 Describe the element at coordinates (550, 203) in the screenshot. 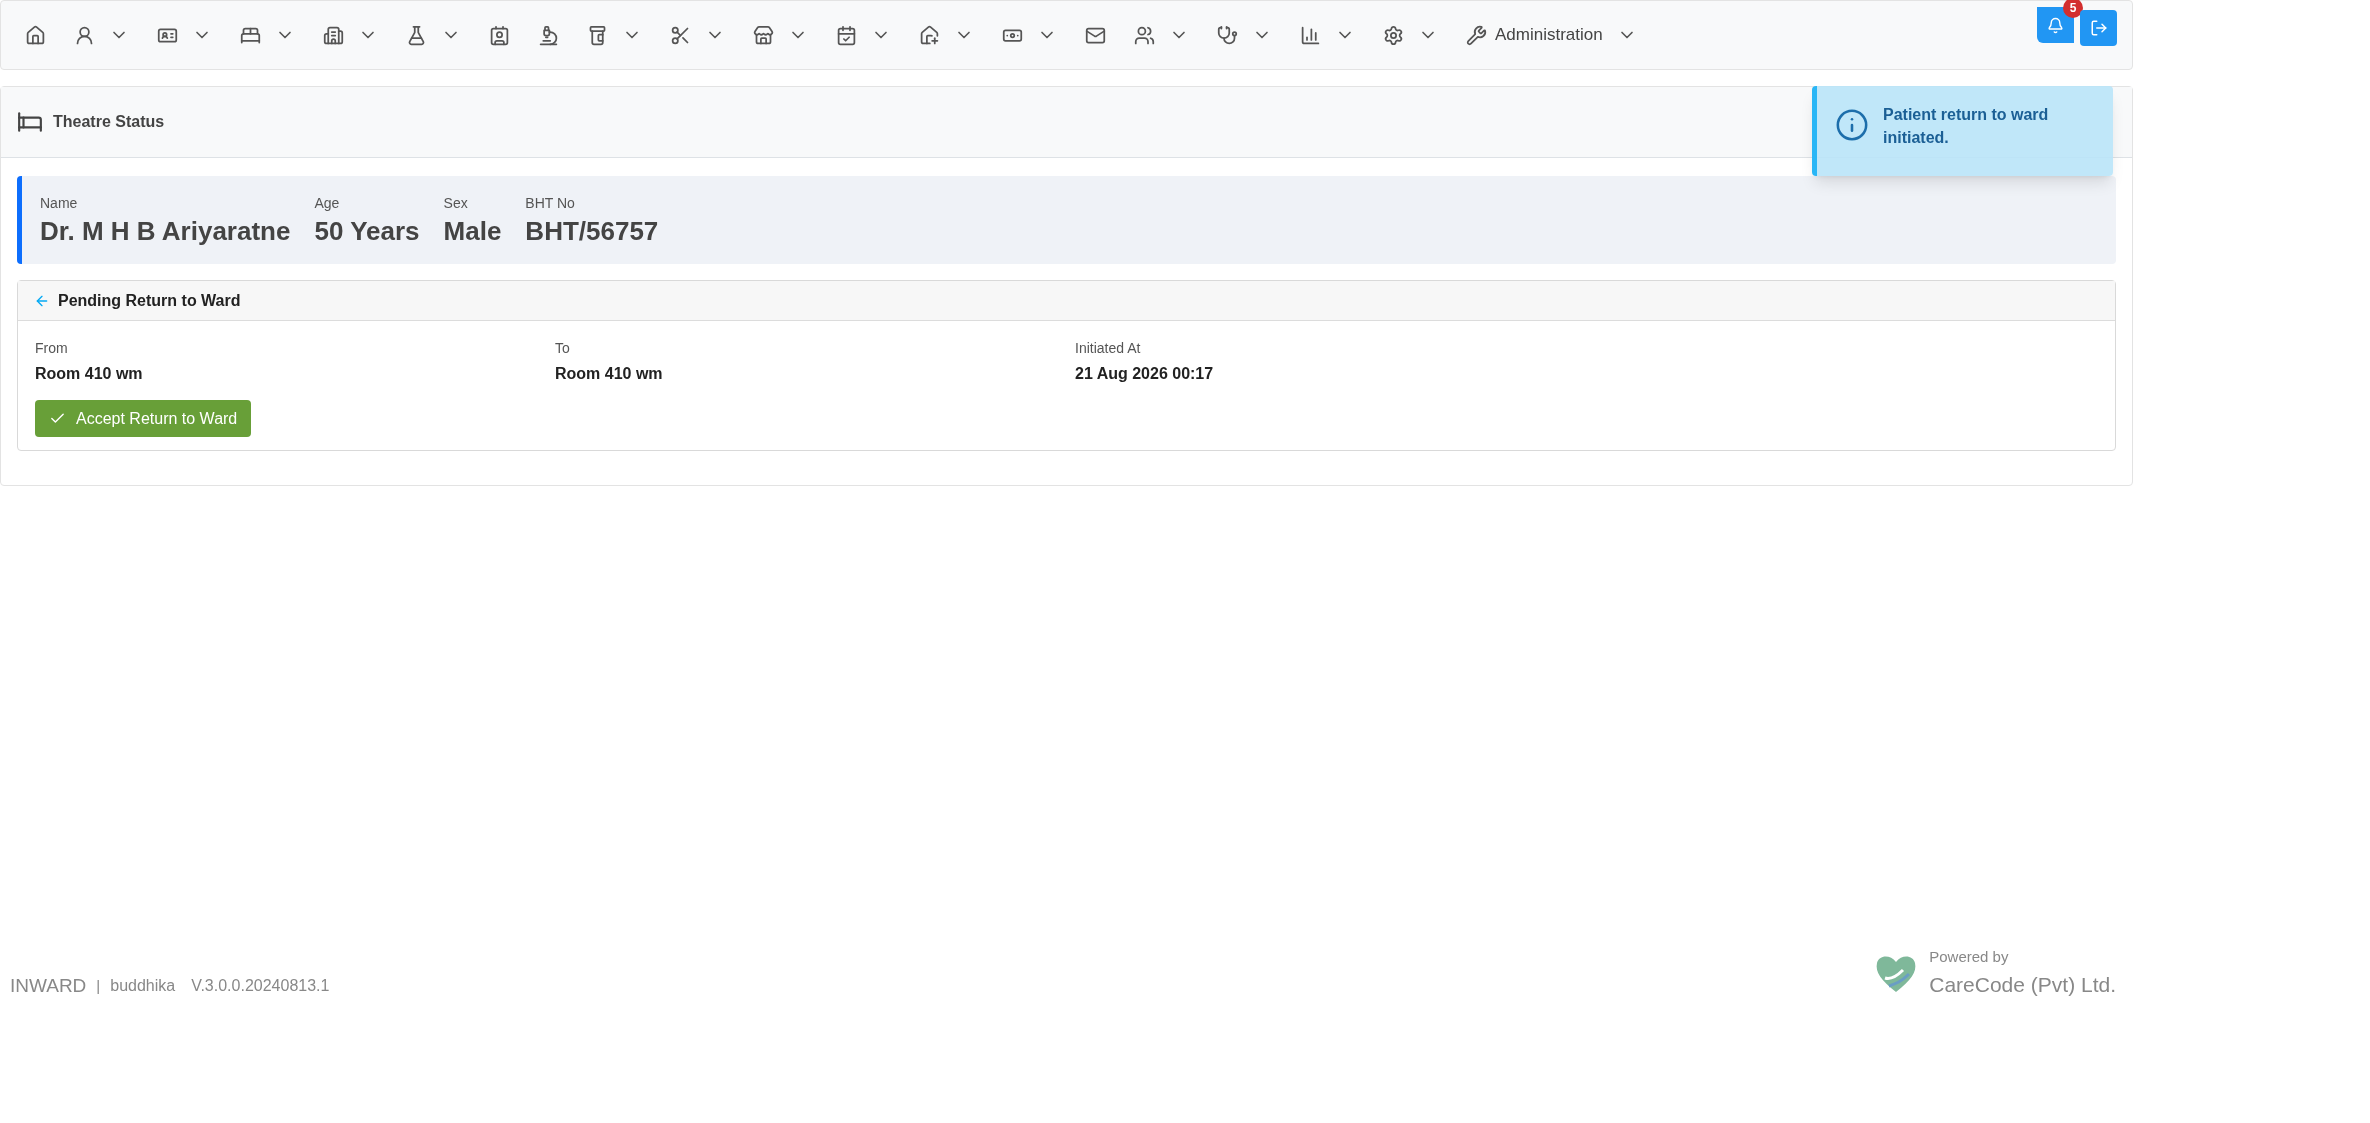

I see `field-label: BHT No` at that location.